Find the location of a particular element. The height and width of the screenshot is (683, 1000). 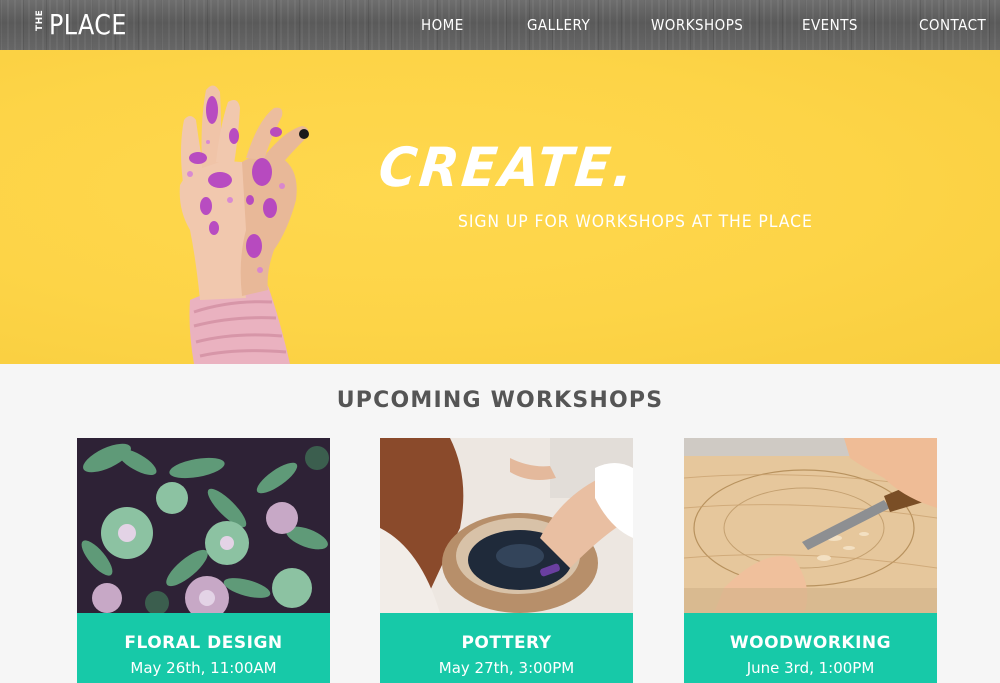

hero-title: CREATE. is located at coordinates (507, 167).